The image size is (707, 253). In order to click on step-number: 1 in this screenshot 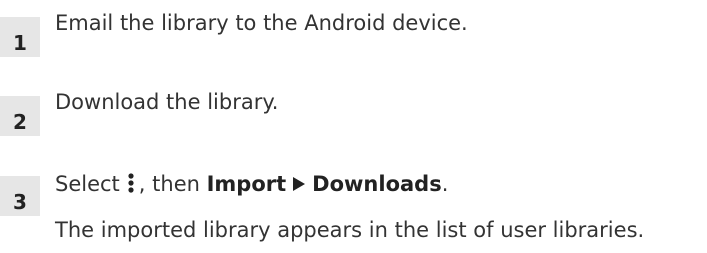, I will do `click(20, 37)`.